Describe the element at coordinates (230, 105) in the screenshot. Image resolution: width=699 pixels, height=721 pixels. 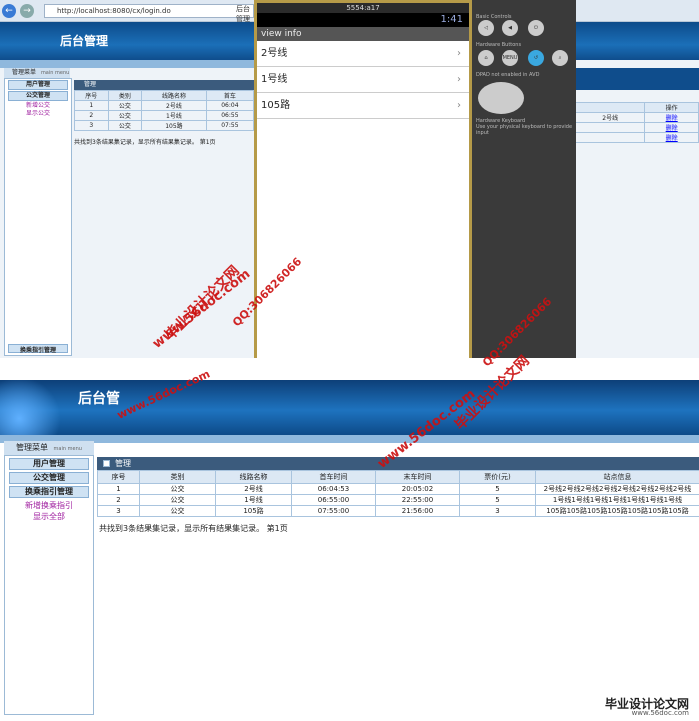
I see `cell: 06:04` at that location.